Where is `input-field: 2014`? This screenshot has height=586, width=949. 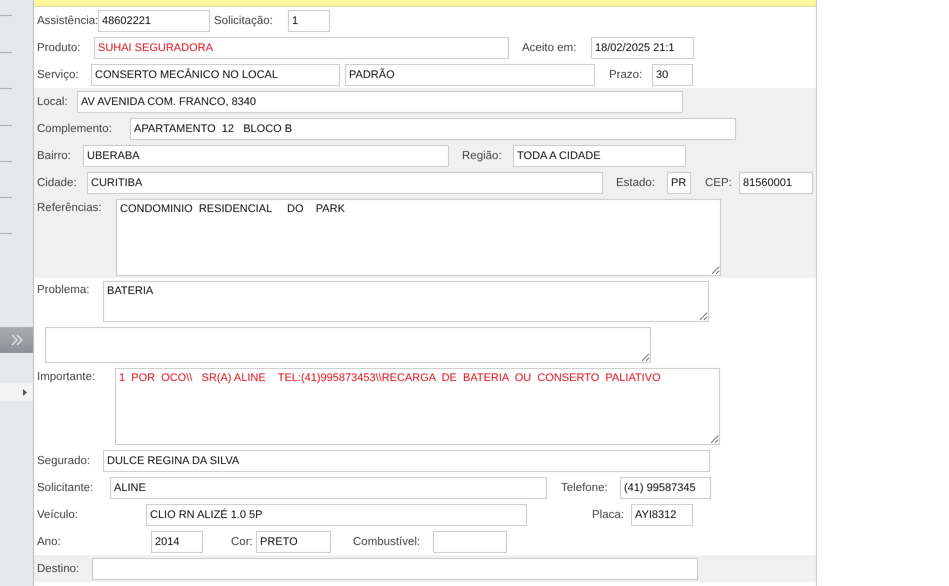
input-field: 2014 is located at coordinates (177, 542).